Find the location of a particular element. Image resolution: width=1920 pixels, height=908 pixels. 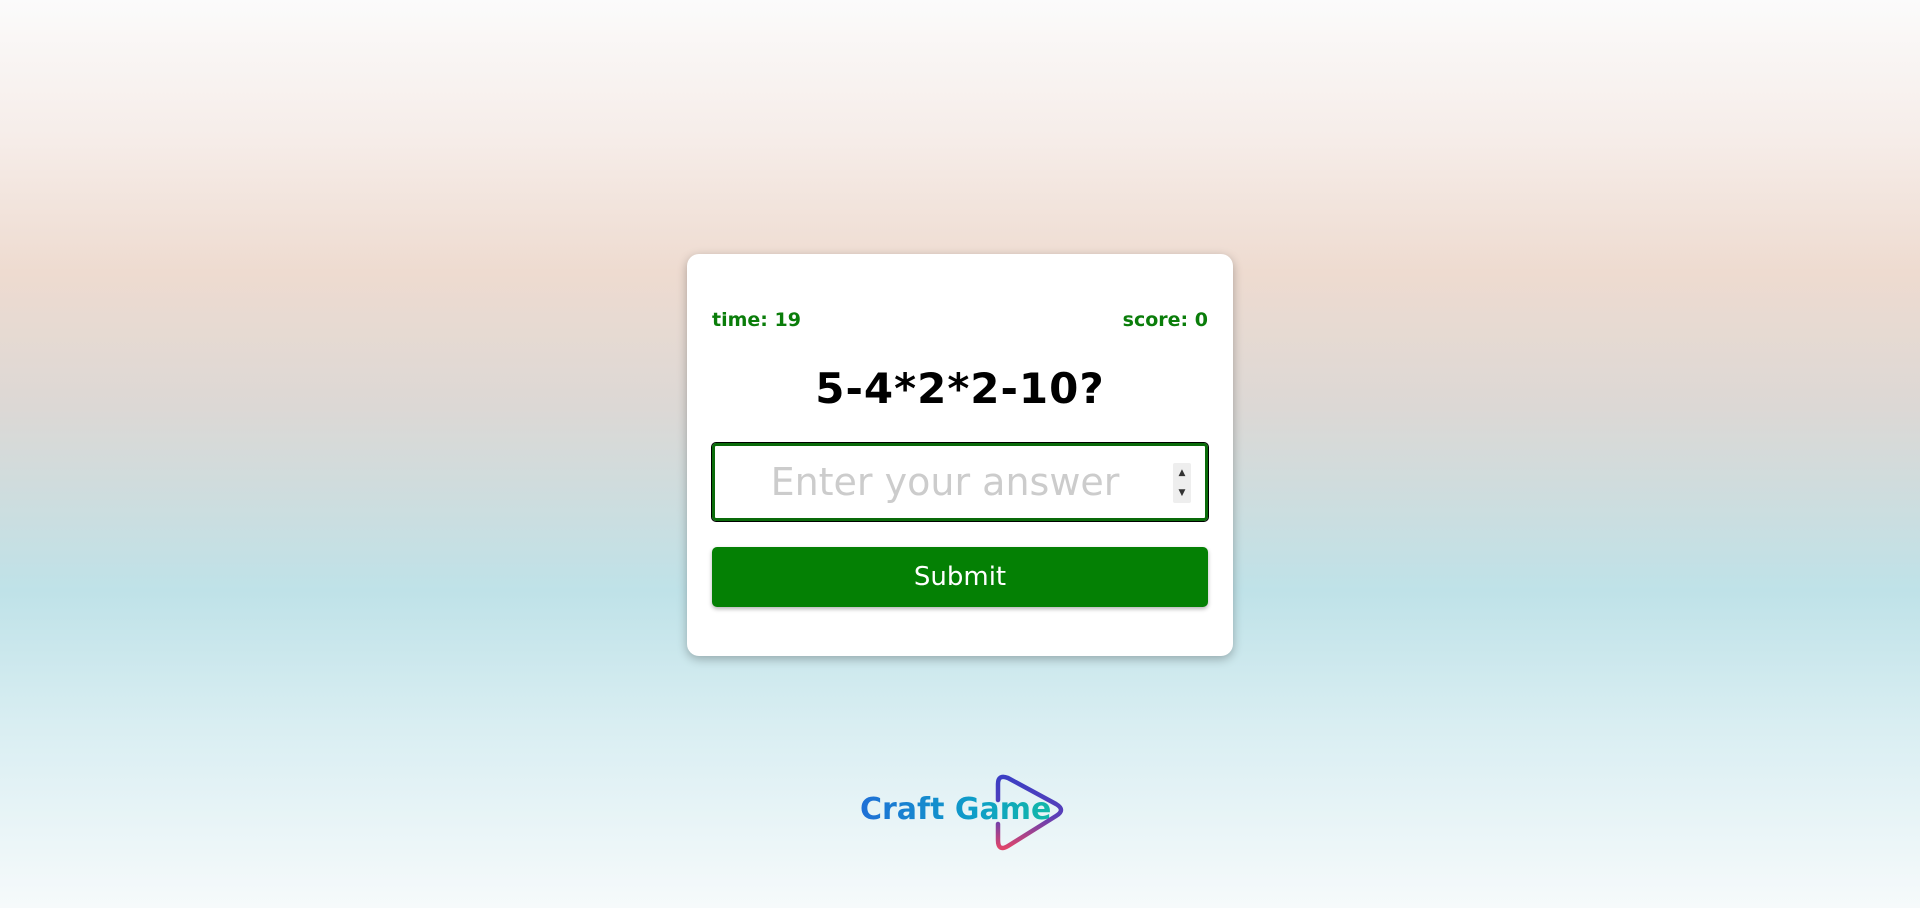

time-display: time: 19 is located at coordinates (756, 320).